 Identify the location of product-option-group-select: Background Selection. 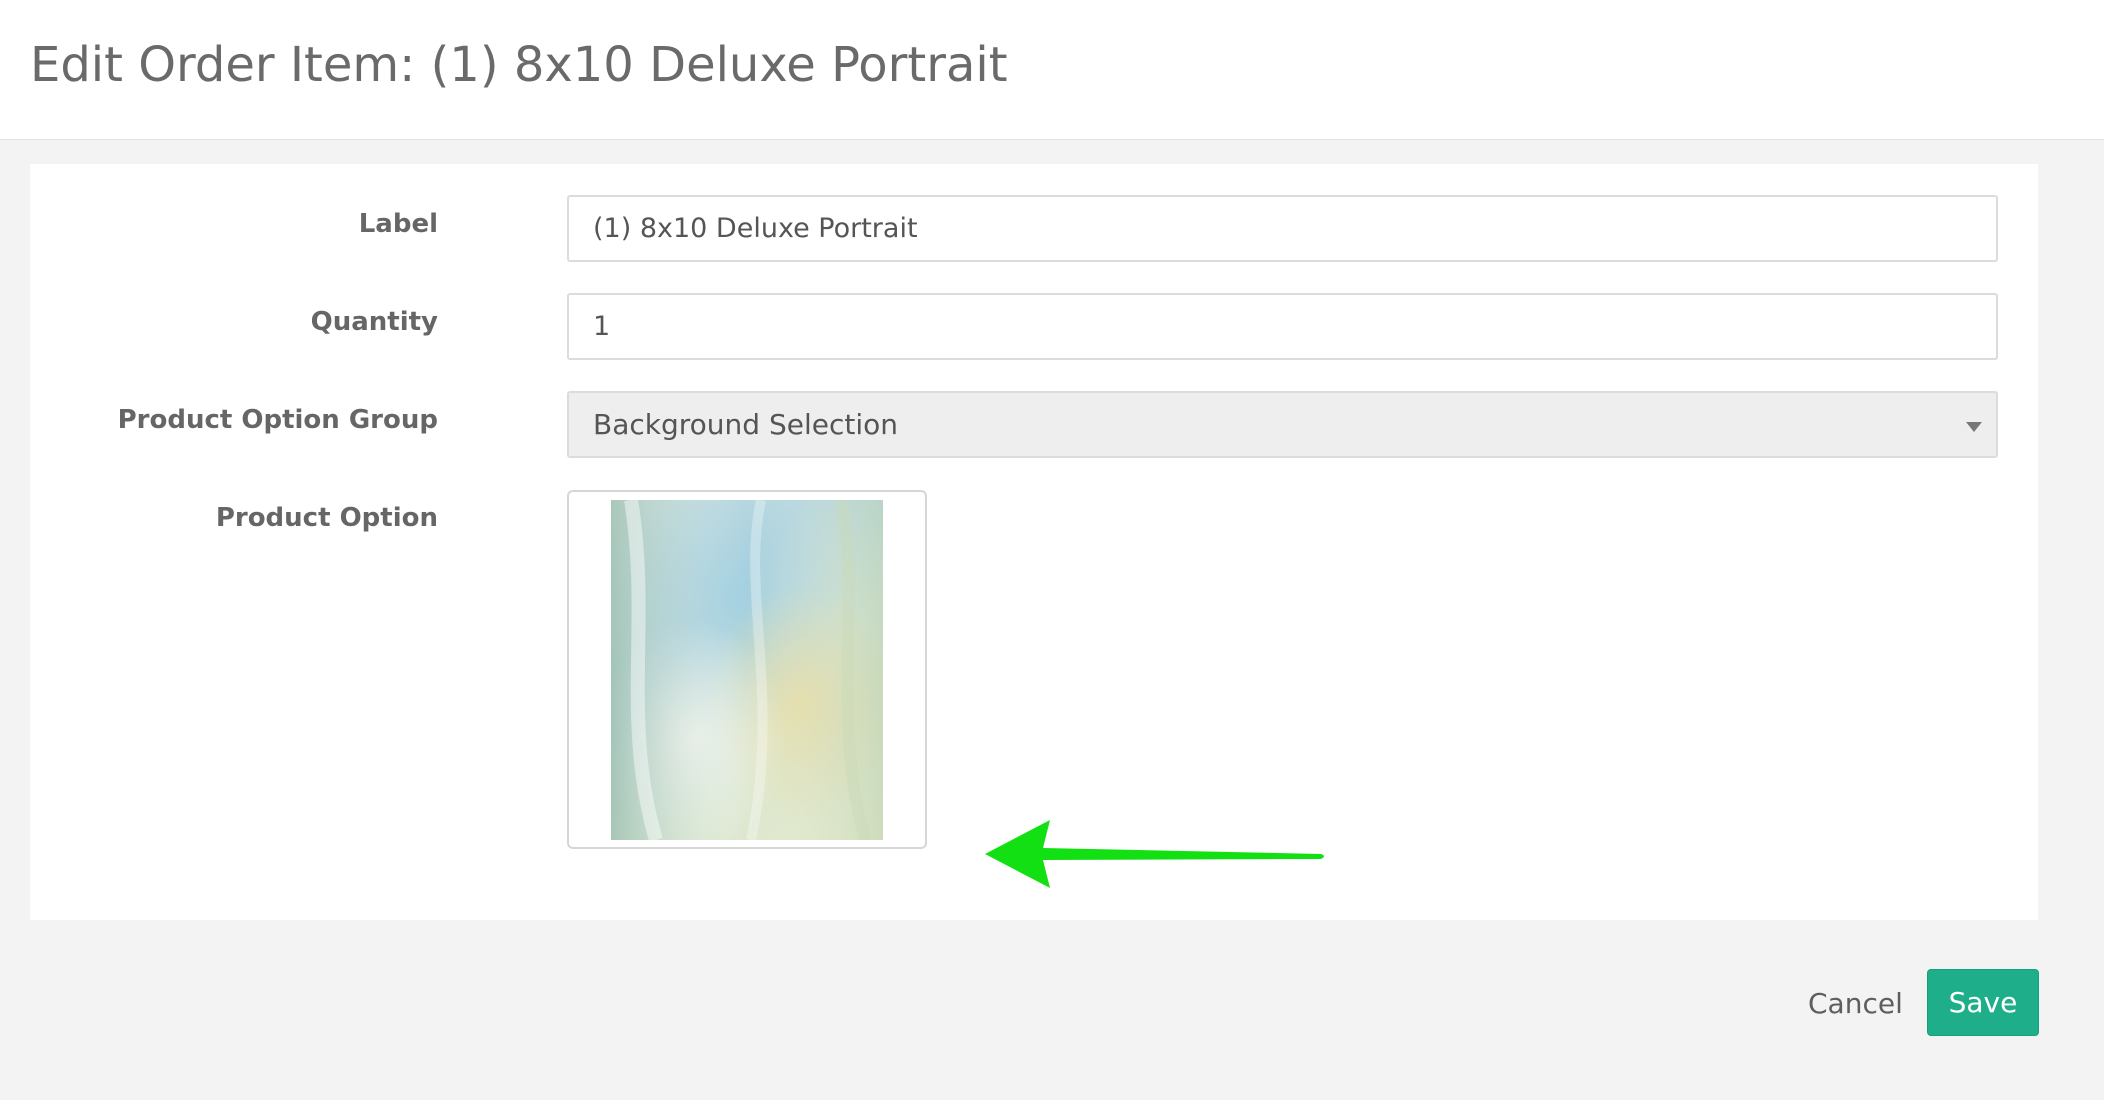
(1282, 424).